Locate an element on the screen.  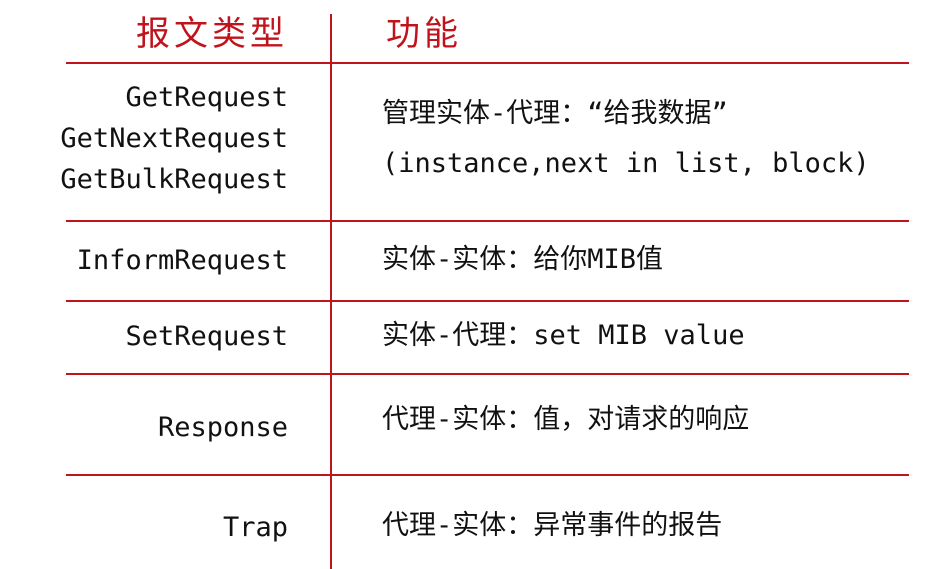
type-setrequest: SetRequest is located at coordinates (206, 336).